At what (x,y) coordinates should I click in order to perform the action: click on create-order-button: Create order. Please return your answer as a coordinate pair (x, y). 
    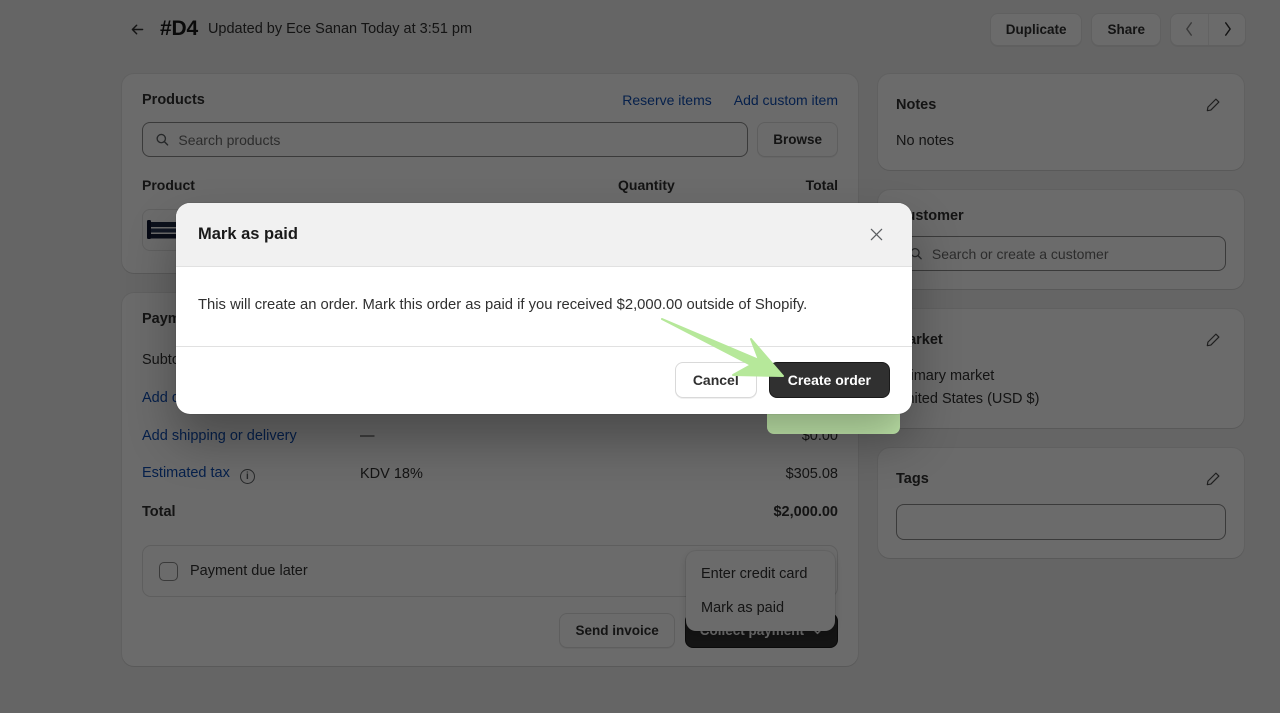
    Looking at the image, I should click on (829, 380).